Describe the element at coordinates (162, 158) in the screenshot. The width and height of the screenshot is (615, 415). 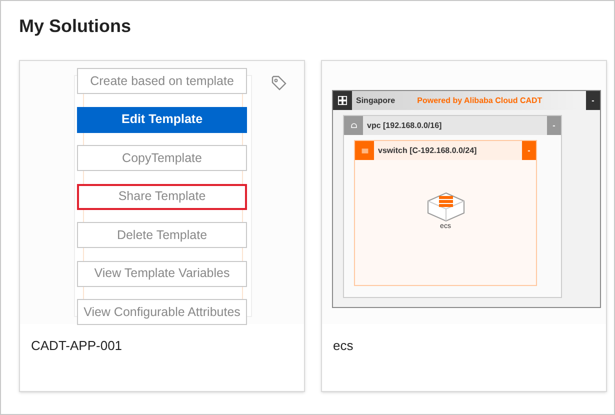
I see `menu-button: CopyTemplate` at that location.